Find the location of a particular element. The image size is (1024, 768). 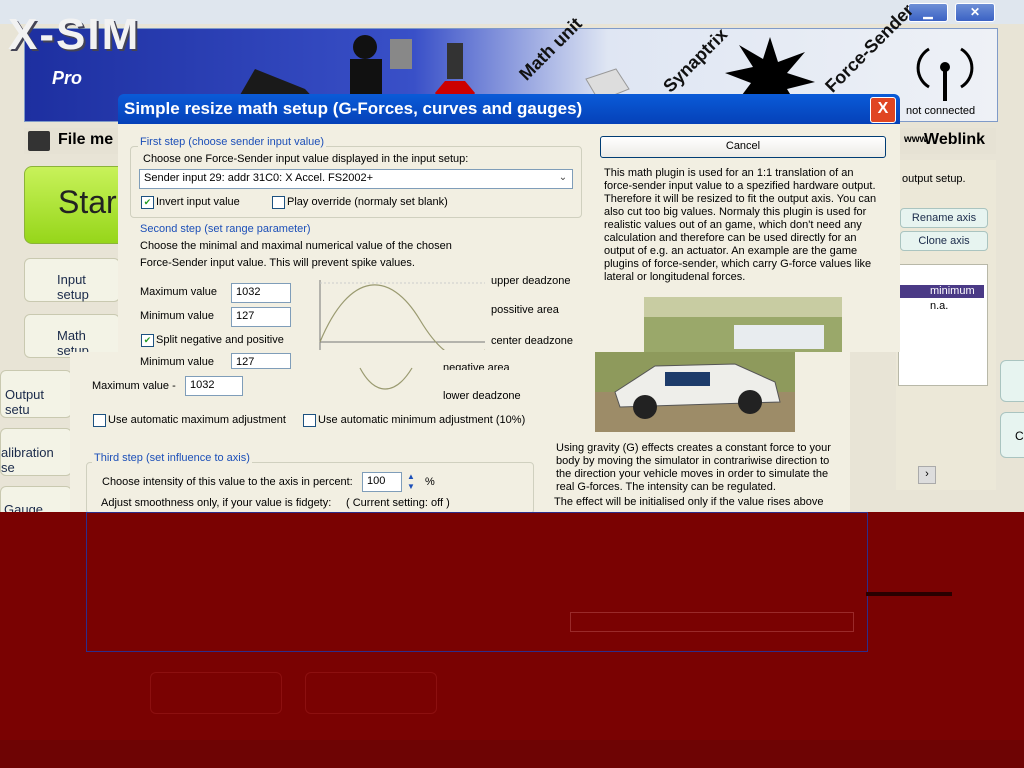

floppy-disk-icon is located at coordinates (39, 141).